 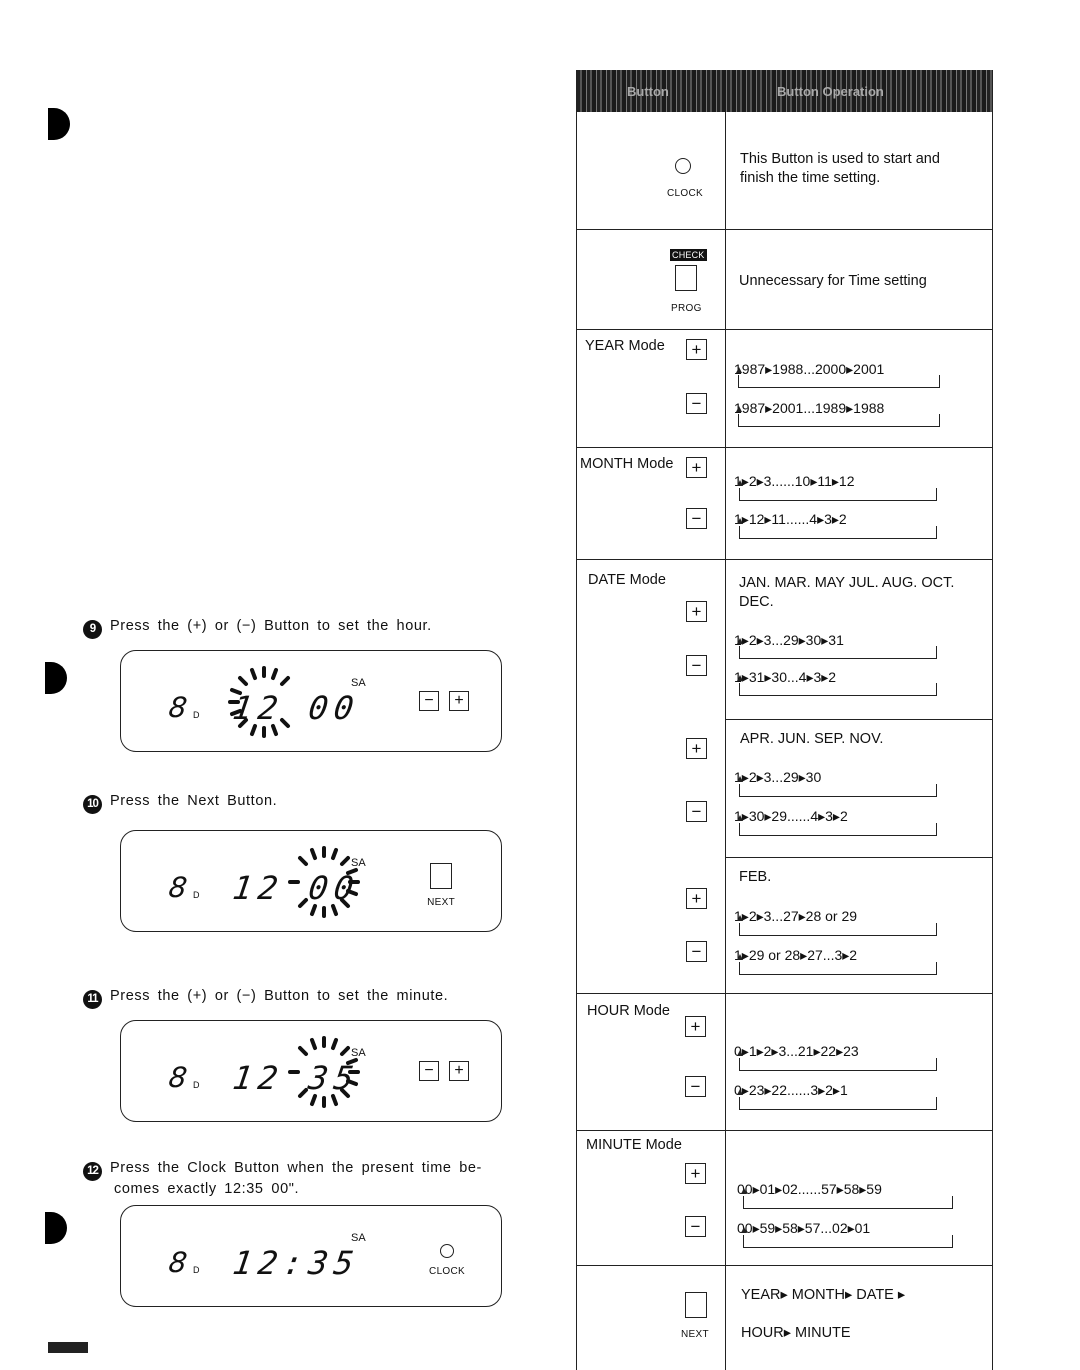 I want to click on prog-label: PROG, so click(x=686, y=308).